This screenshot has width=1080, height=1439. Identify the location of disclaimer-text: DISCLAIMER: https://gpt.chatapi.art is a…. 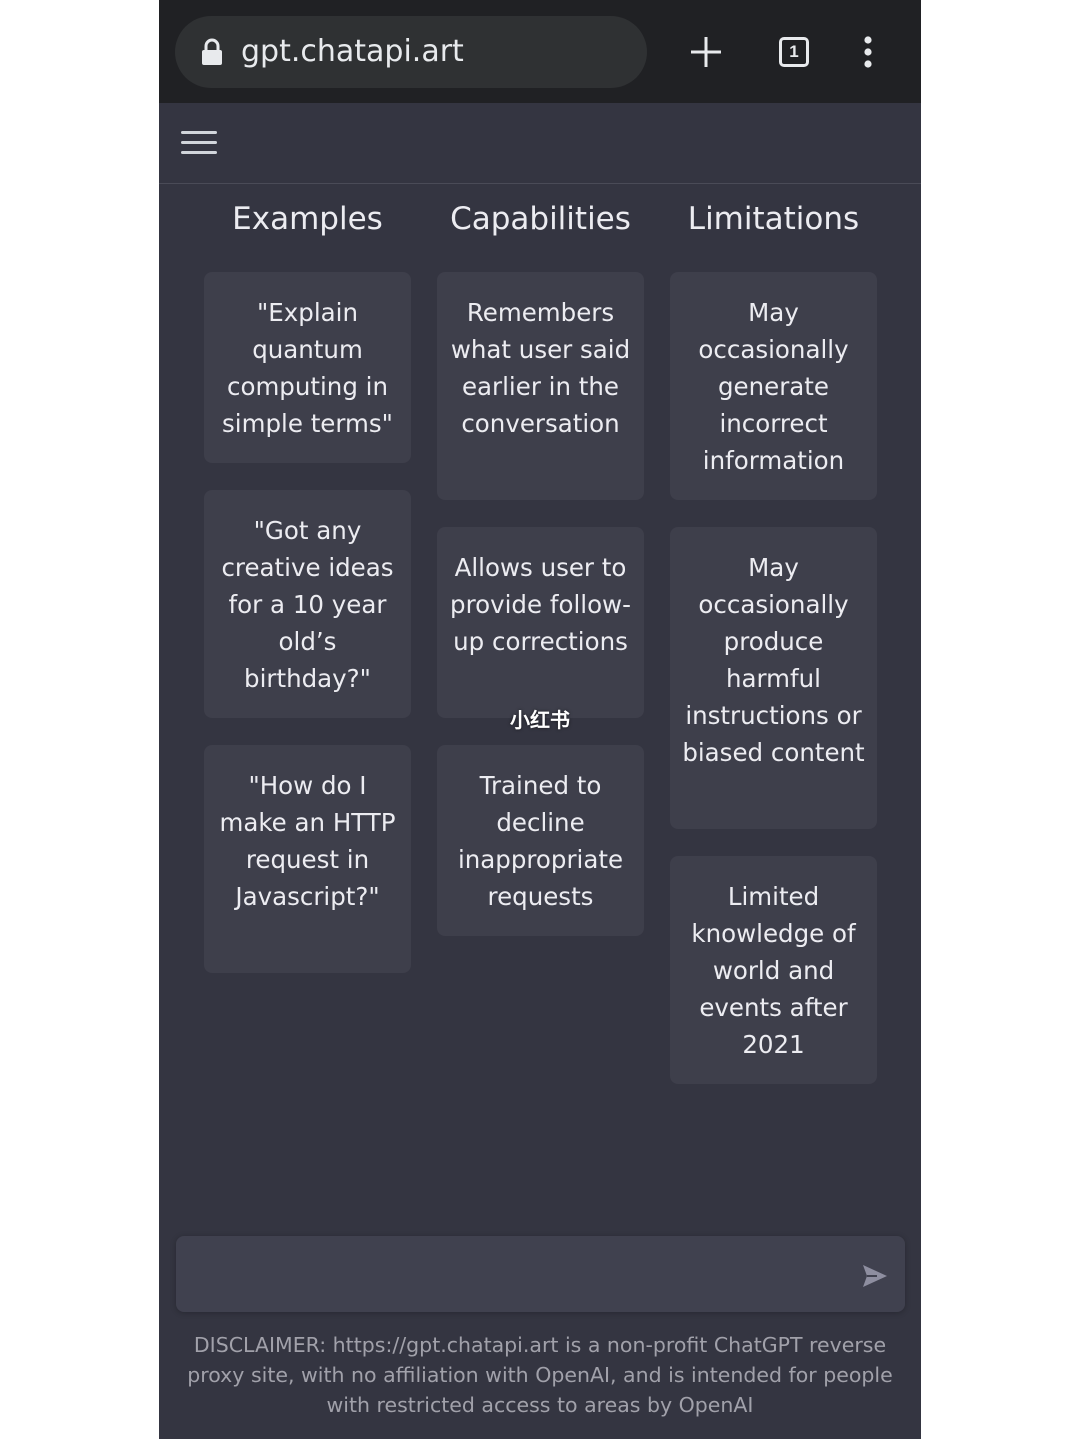
(540, 1375).